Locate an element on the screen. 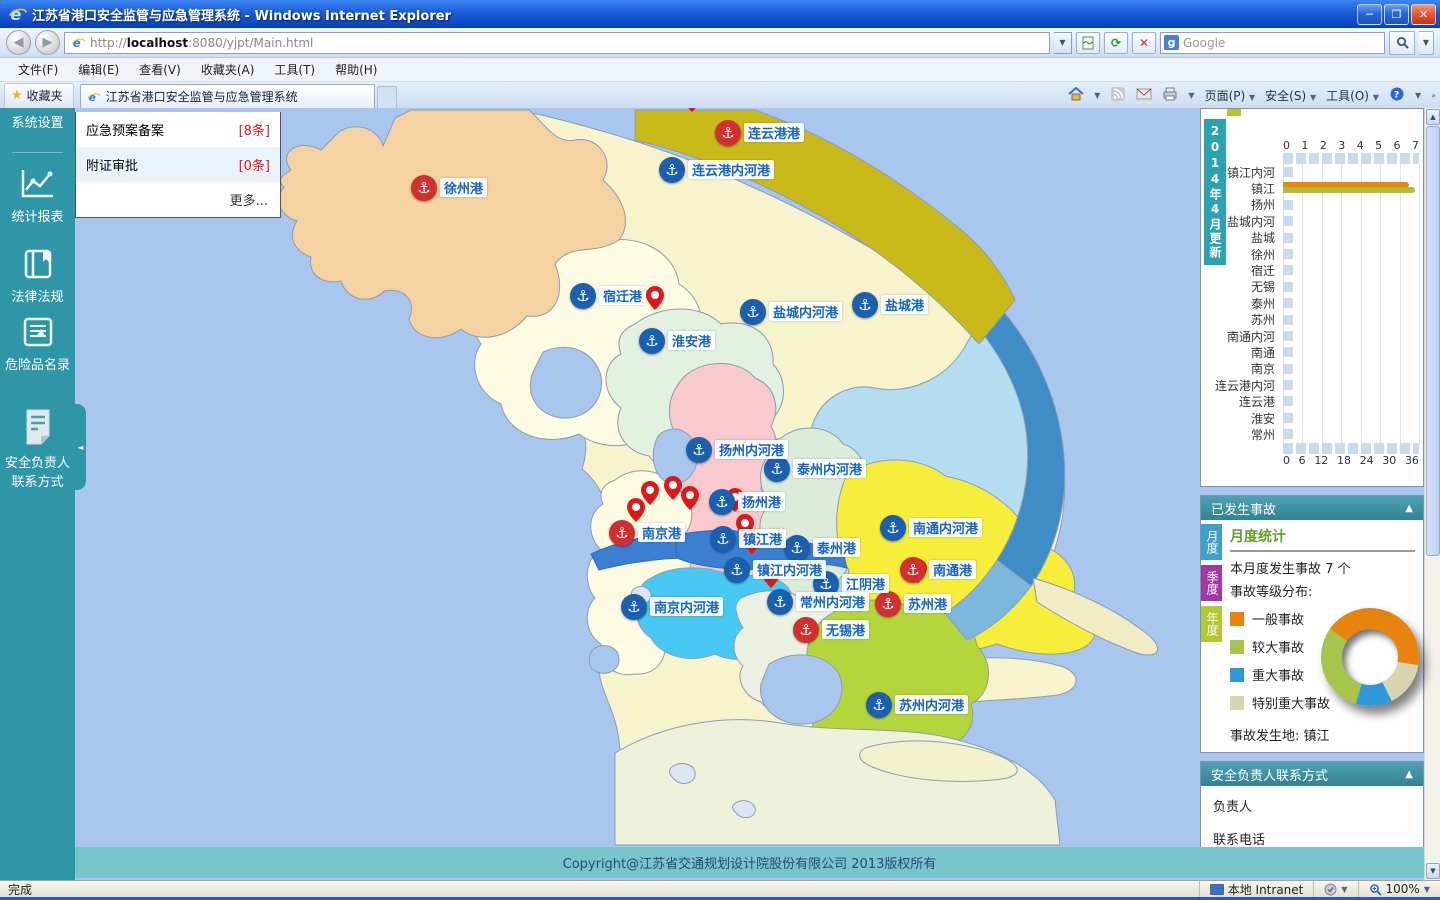  scroll-up-button: ▲ is located at coordinates (1433, 117).